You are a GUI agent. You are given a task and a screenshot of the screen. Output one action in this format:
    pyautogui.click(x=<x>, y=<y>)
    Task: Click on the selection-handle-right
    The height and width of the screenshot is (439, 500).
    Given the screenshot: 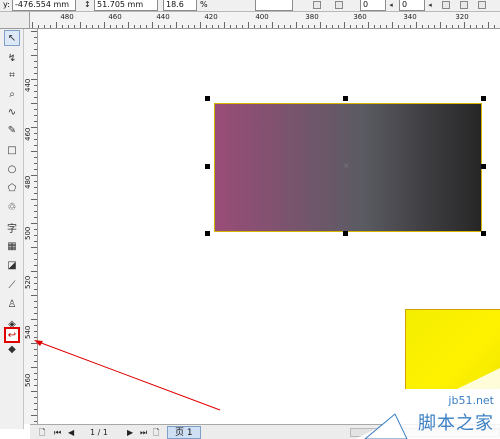 What is the action you would take?
    pyautogui.click(x=483, y=166)
    